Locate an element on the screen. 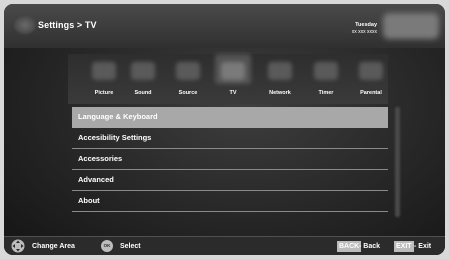 This screenshot has height=259, width=449. back-hint: - Back is located at coordinates (370, 246).